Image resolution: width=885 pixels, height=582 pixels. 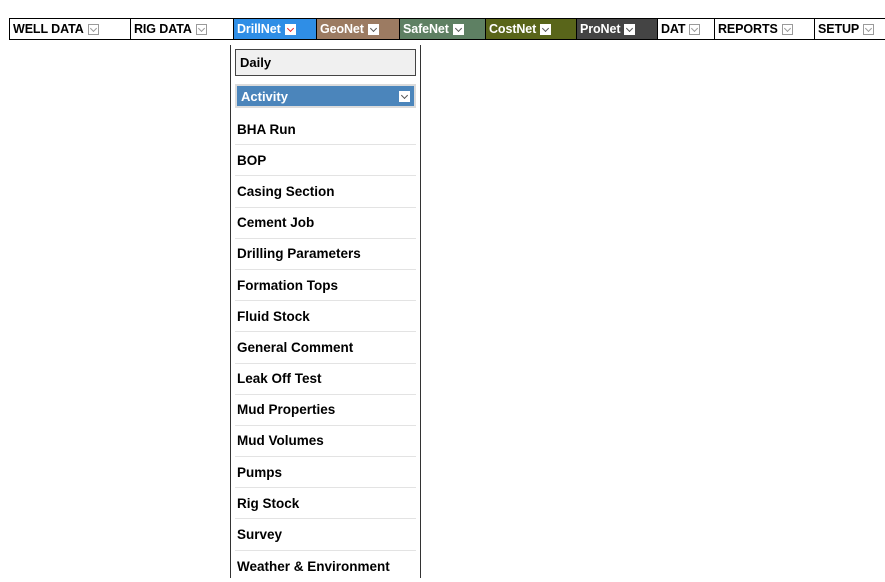 I want to click on tab-geonet: GeoNet, so click(x=358, y=29).